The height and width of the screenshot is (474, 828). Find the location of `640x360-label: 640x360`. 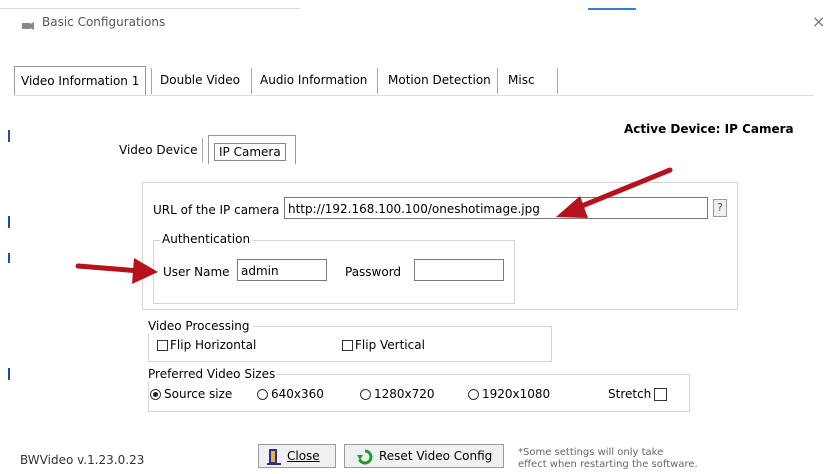

640x360-label: 640x360 is located at coordinates (297, 394).